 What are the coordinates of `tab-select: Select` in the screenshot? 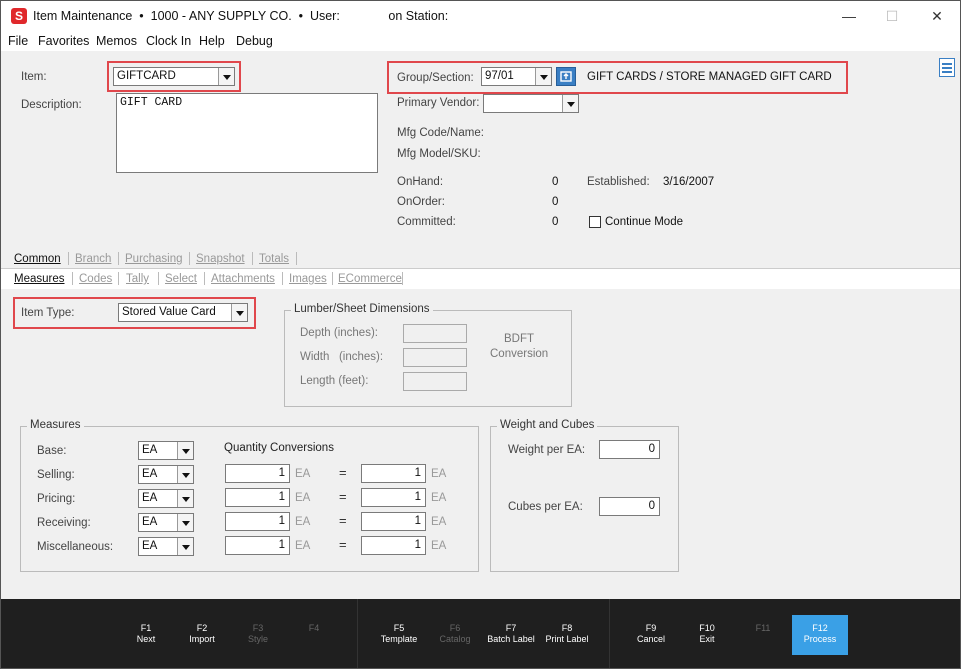 It's located at (181, 279).